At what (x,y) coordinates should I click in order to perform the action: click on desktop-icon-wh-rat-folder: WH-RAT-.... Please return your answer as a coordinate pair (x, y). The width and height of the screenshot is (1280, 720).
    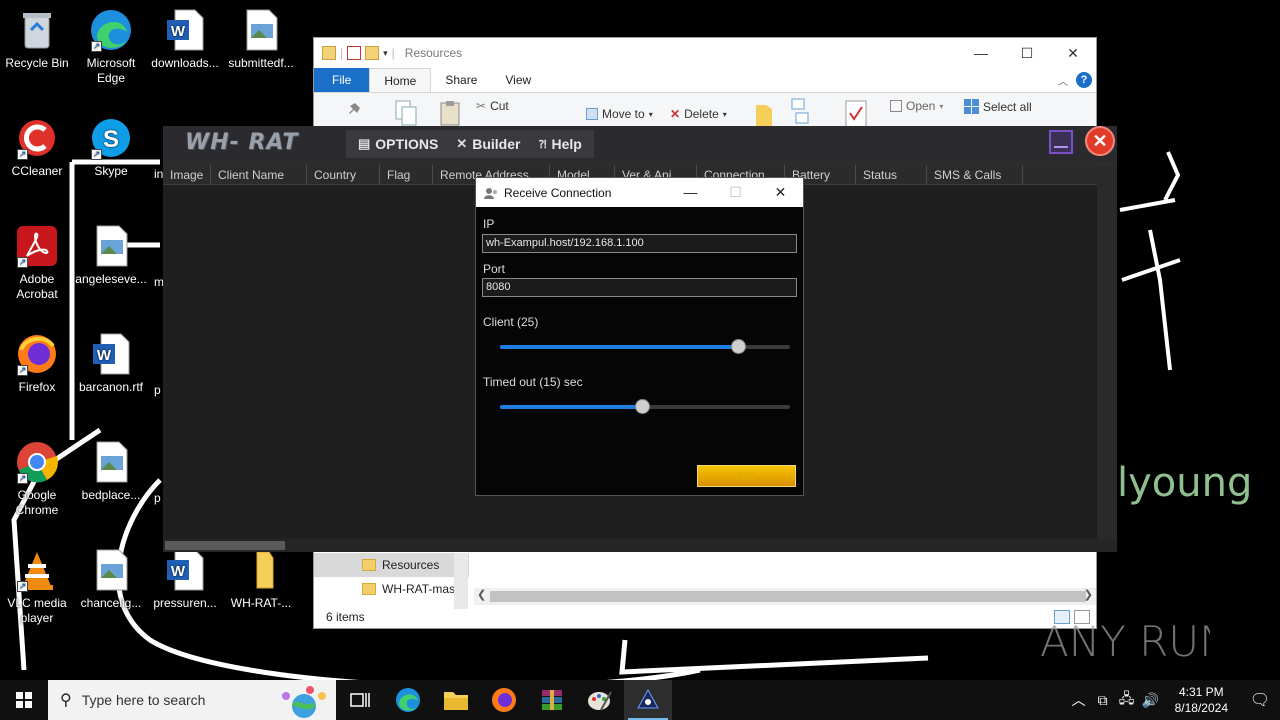
    Looking at the image, I should click on (261, 579).